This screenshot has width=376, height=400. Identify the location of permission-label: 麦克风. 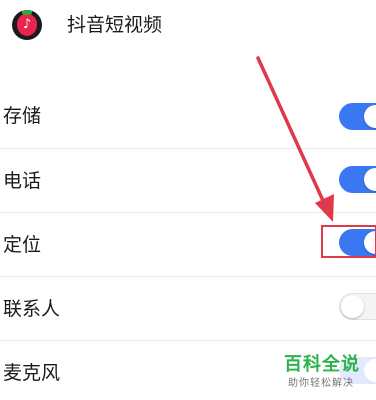
(32, 373).